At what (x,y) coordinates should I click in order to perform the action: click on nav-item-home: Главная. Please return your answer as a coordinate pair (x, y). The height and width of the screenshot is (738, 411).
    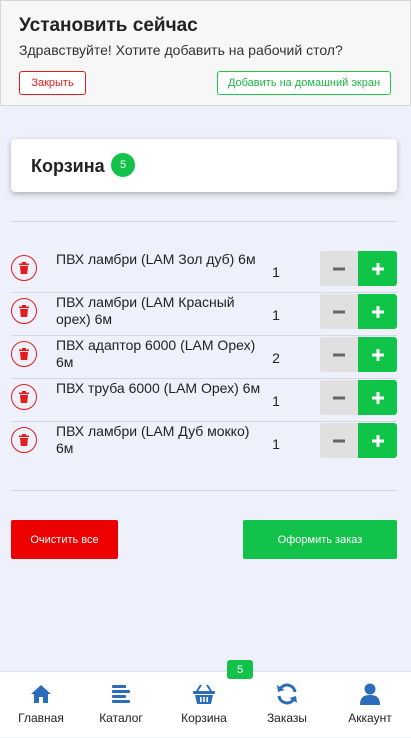
    Looking at the image, I should click on (41, 705).